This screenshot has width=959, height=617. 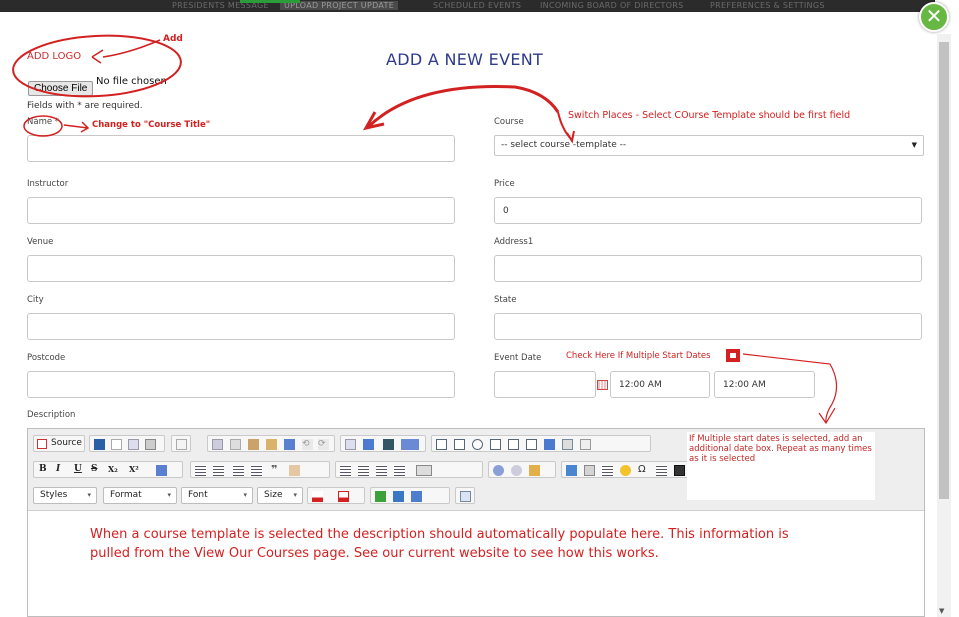 What do you see at coordinates (59, 443) in the screenshot?
I see `source-button: Source` at bounding box center [59, 443].